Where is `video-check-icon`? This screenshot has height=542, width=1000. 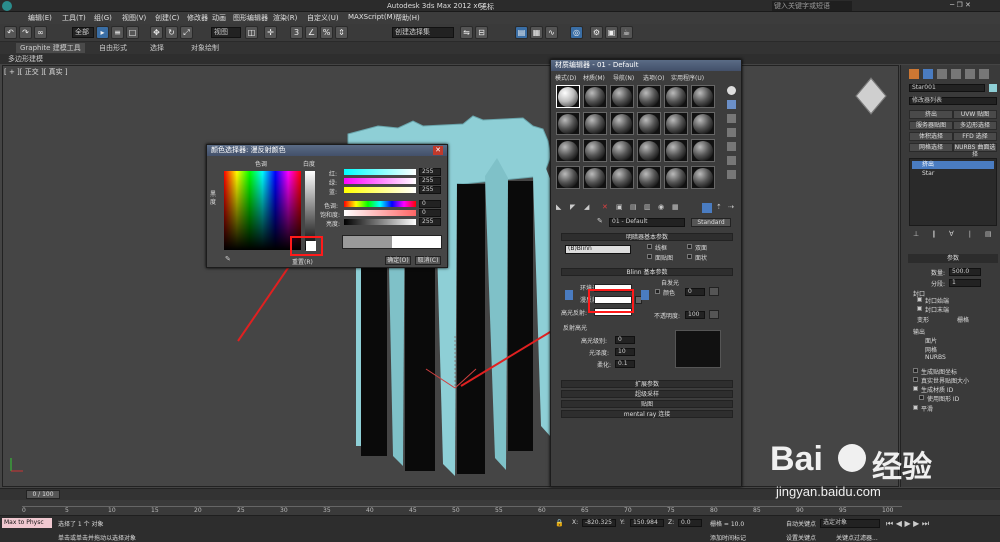 video-check-icon is located at coordinates (731, 146).